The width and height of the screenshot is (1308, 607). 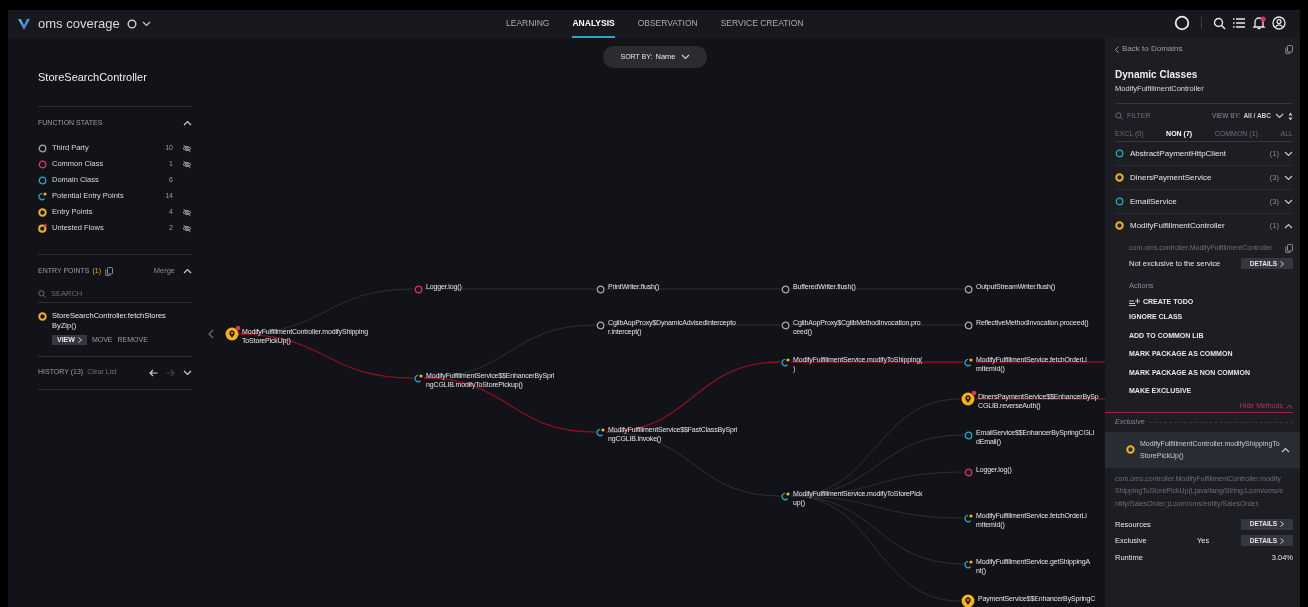 I want to click on list-icon, so click(x=1239, y=23).